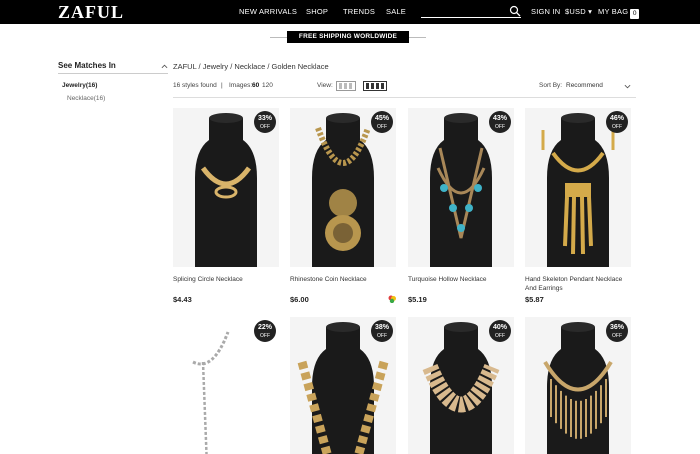 The width and height of the screenshot is (700, 454). What do you see at coordinates (255, 85) in the screenshot?
I see `images-60-option: 60` at bounding box center [255, 85].